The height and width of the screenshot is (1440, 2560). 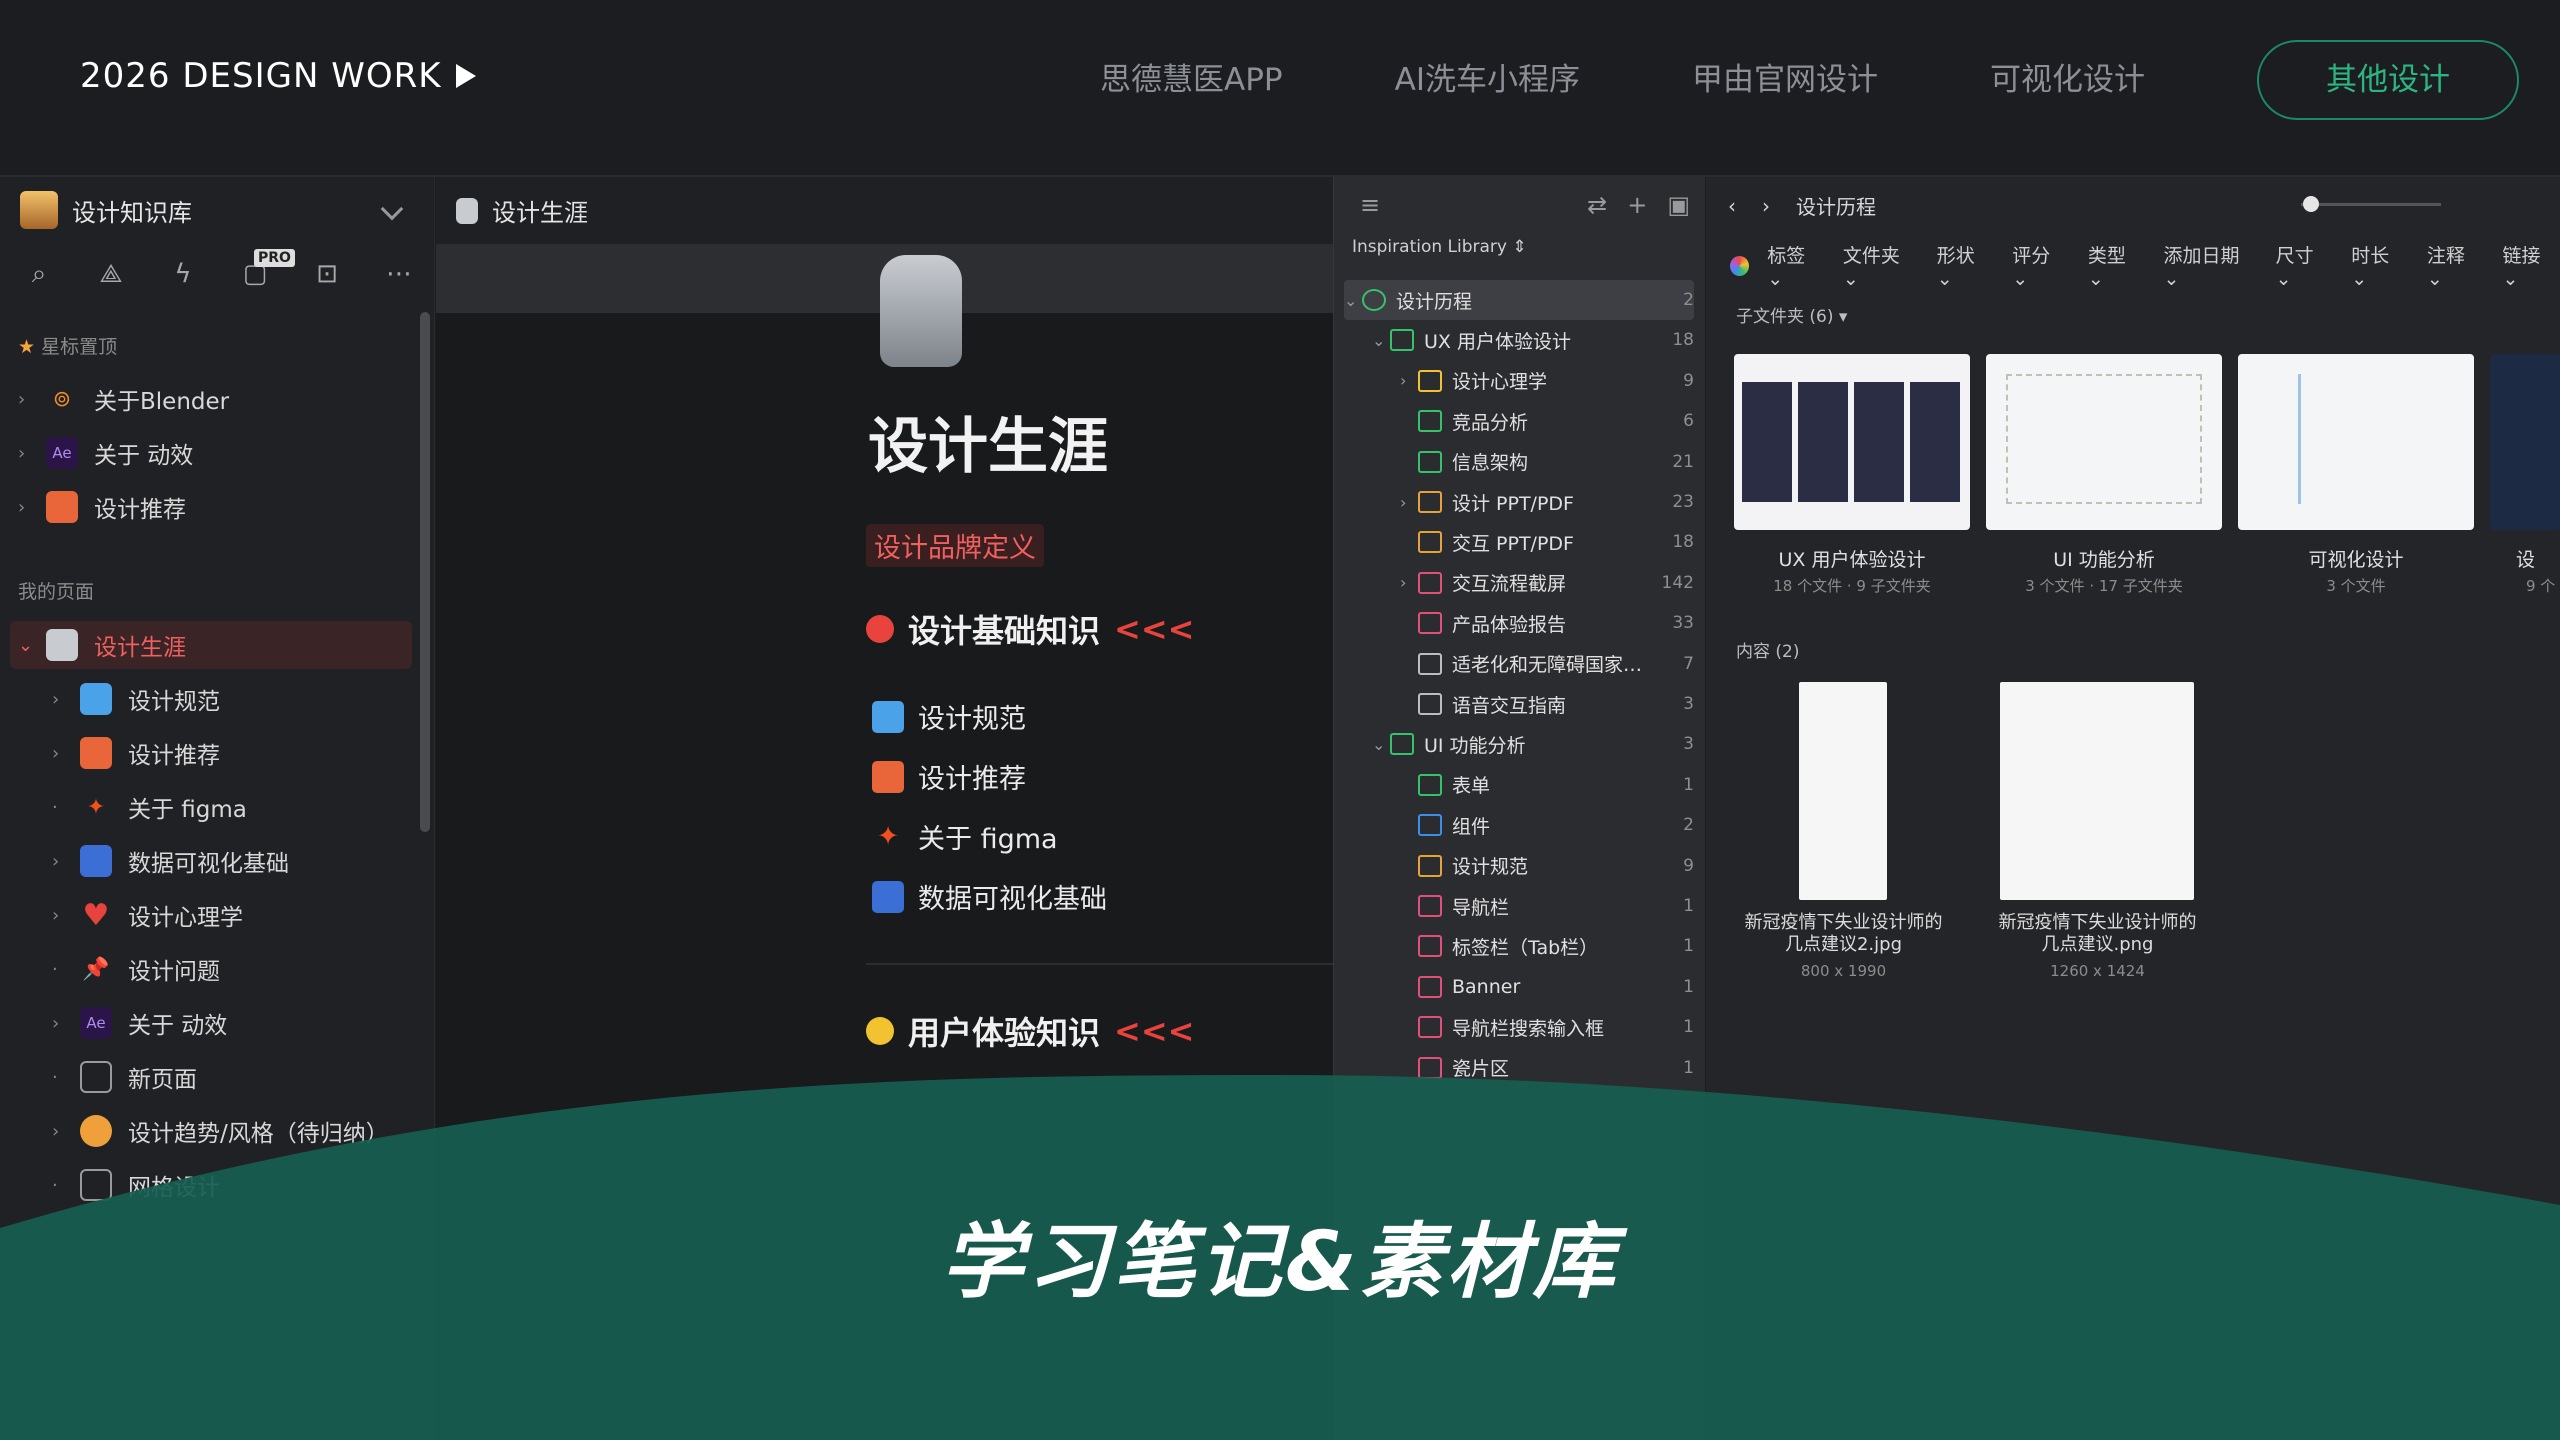 I want to click on page-item: › ♥ 设计心理学, so click(x=147, y=915).